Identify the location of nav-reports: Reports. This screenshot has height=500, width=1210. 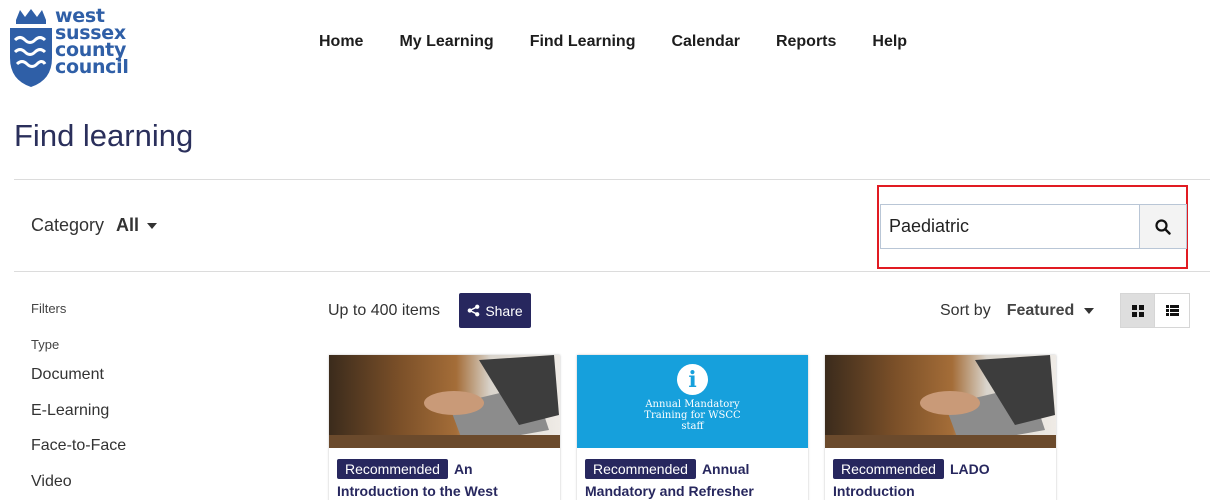
(806, 42).